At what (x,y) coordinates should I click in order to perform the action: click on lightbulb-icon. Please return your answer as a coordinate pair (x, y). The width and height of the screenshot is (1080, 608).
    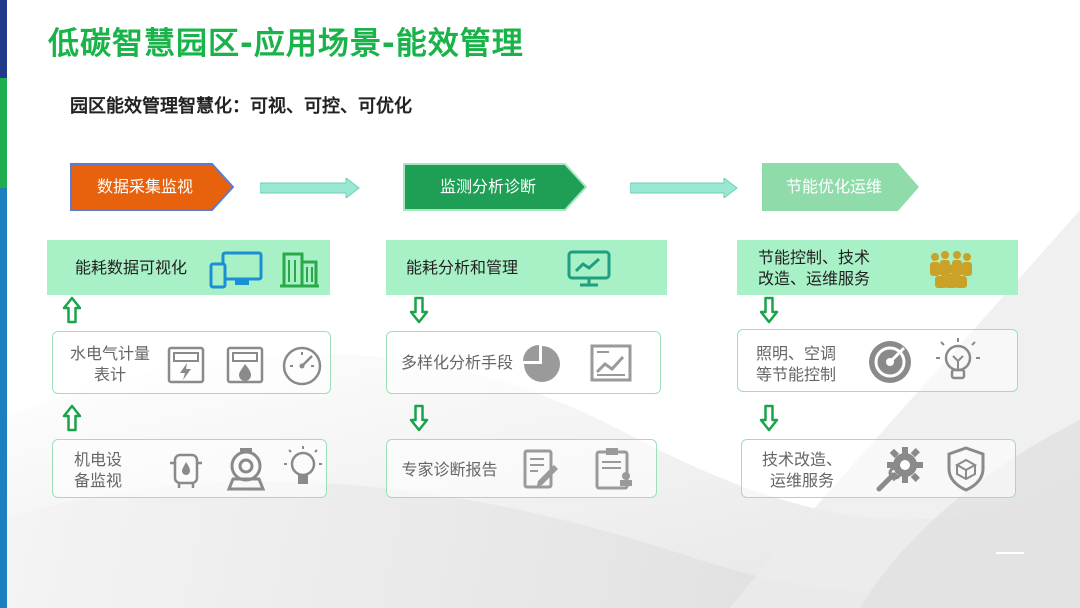
    Looking at the image, I should click on (958, 359).